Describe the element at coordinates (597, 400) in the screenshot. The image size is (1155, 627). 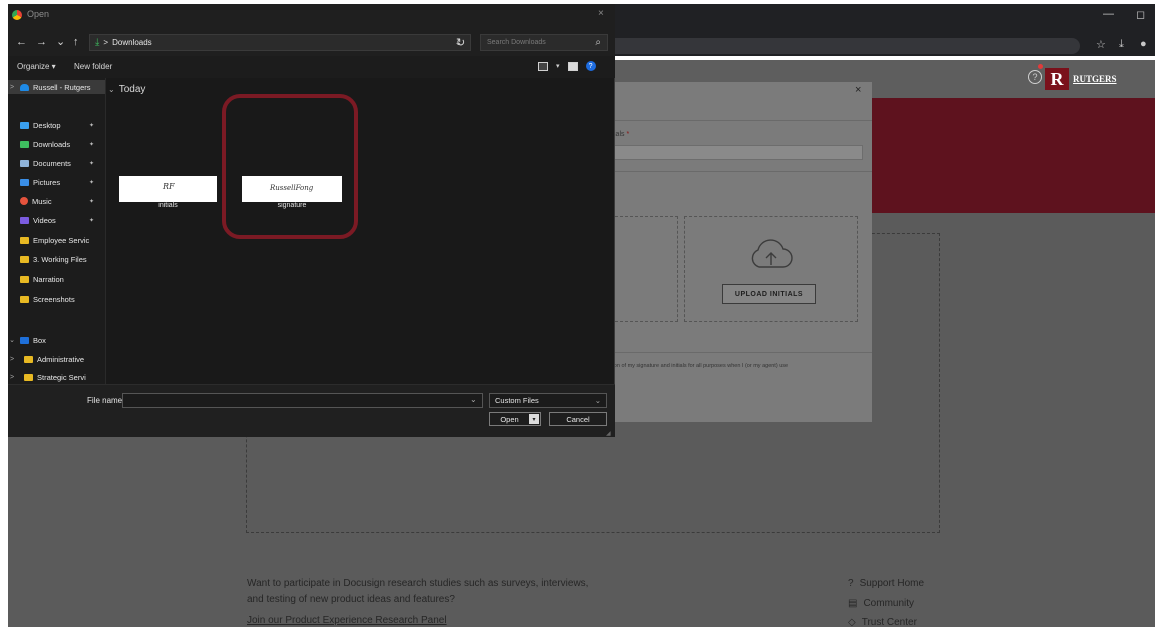
I see `chevron-down-icon: ⌄` at that location.